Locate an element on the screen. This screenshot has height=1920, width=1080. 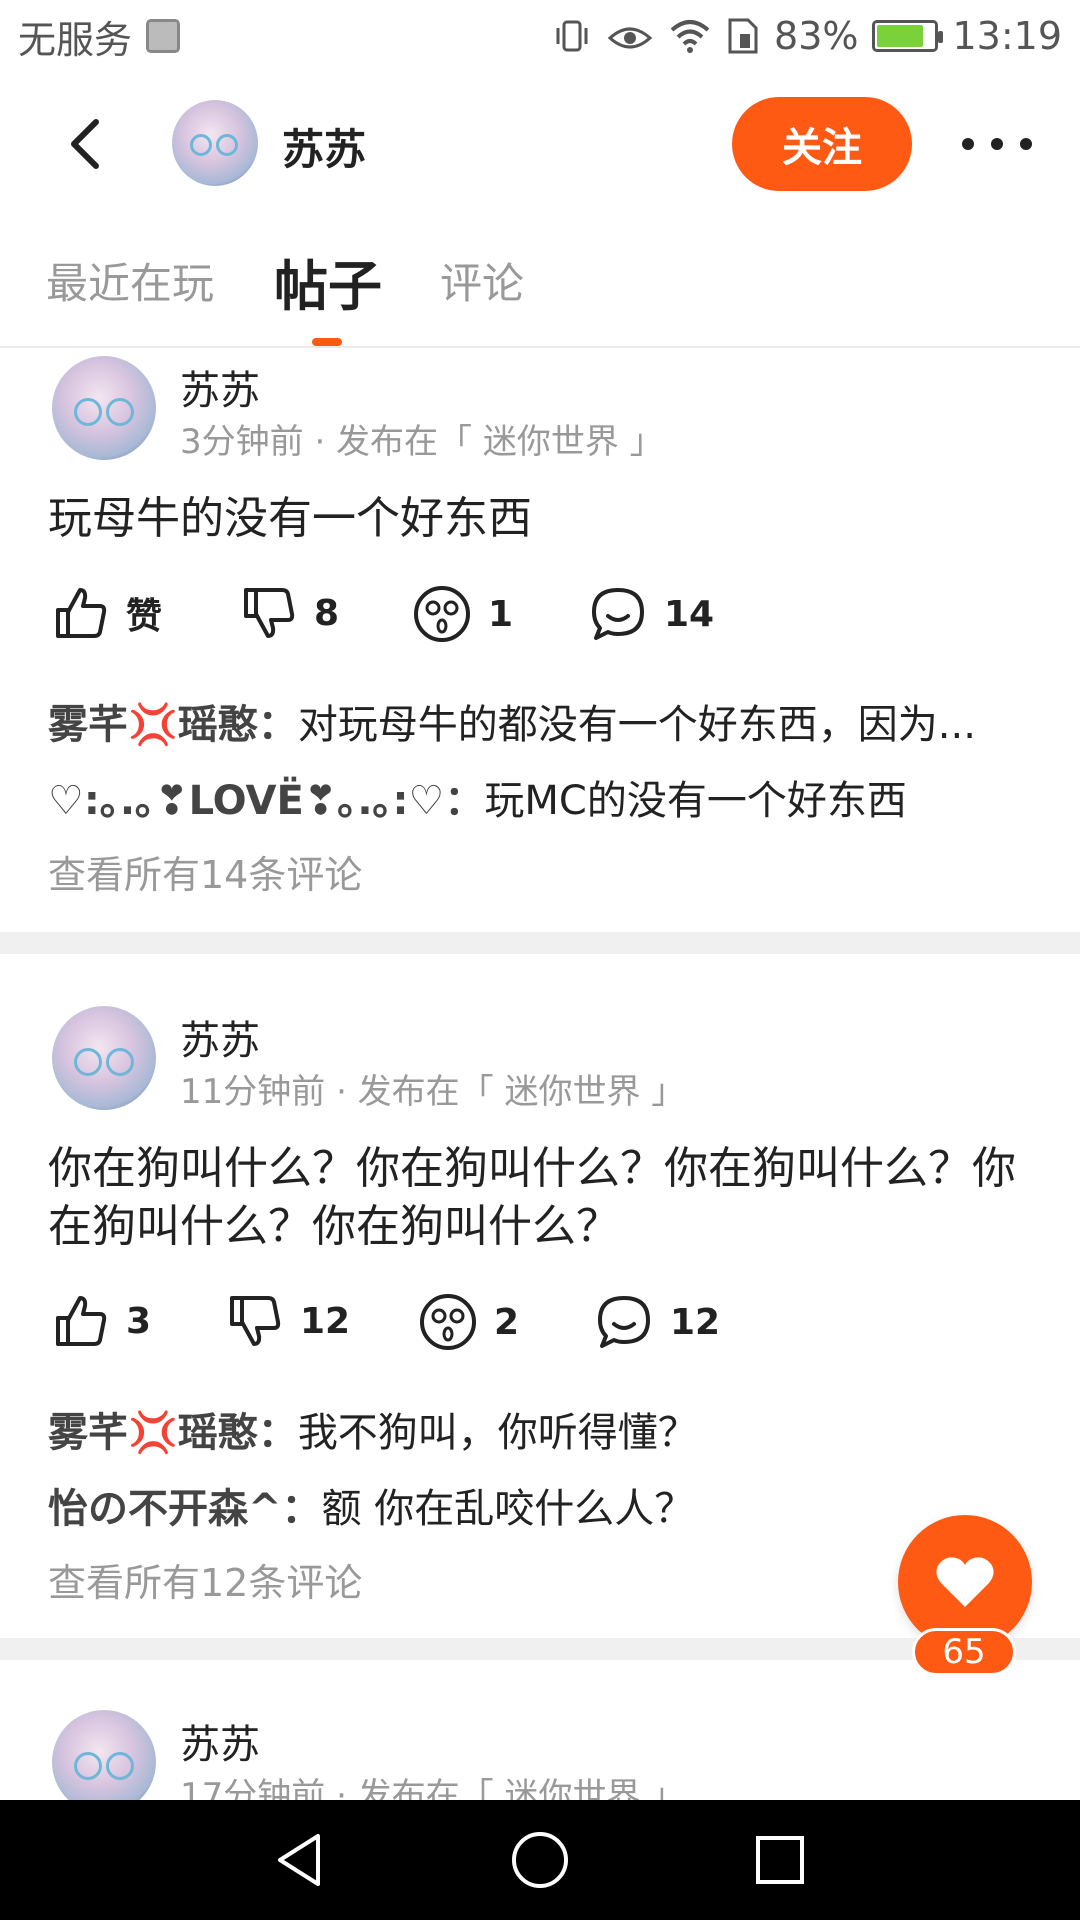
comment-preview: ♡:｡.｡❣LOVË❣｡.｡:♡：玩MC的没有一个好东西 is located at coordinates (538, 797).